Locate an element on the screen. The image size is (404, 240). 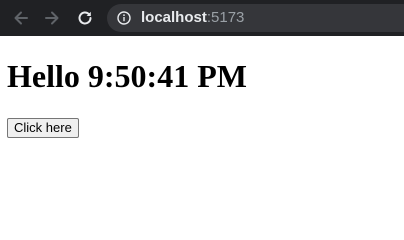
reload-button is located at coordinates (85, 18).